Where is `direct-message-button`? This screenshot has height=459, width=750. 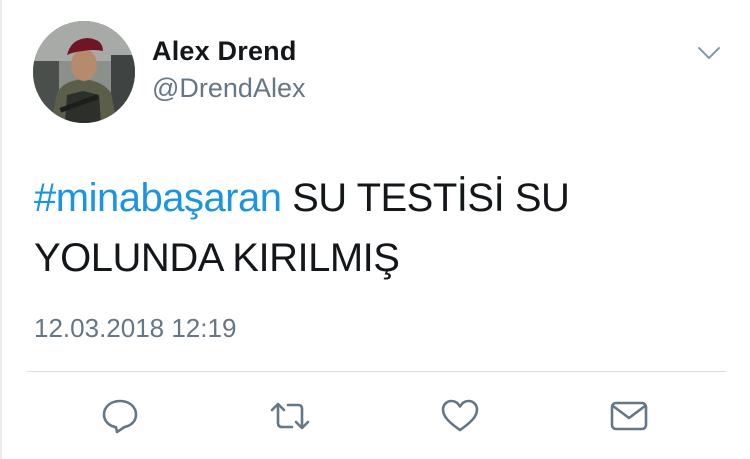
direct-message-button is located at coordinates (629, 416).